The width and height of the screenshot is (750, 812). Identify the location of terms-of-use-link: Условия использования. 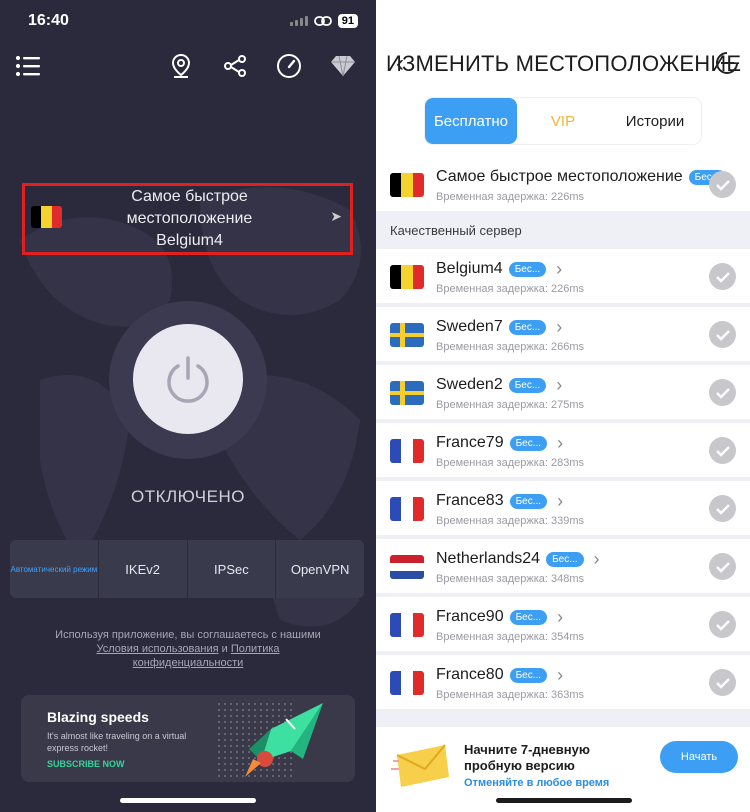
(157, 649).